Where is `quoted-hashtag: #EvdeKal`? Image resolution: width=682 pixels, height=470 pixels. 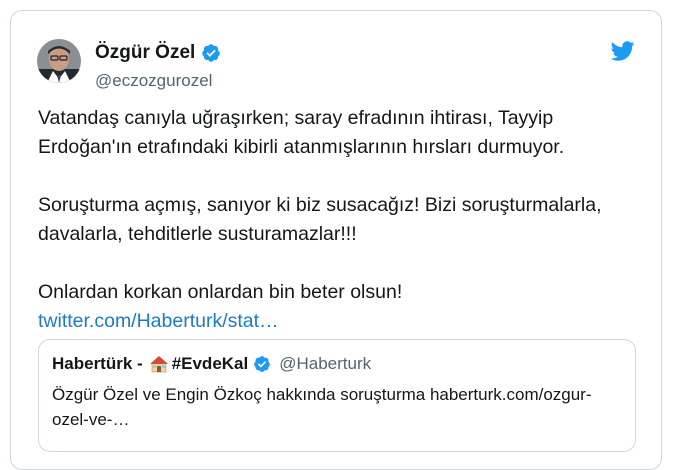 quoted-hashtag: #EvdeKal is located at coordinates (210, 364).